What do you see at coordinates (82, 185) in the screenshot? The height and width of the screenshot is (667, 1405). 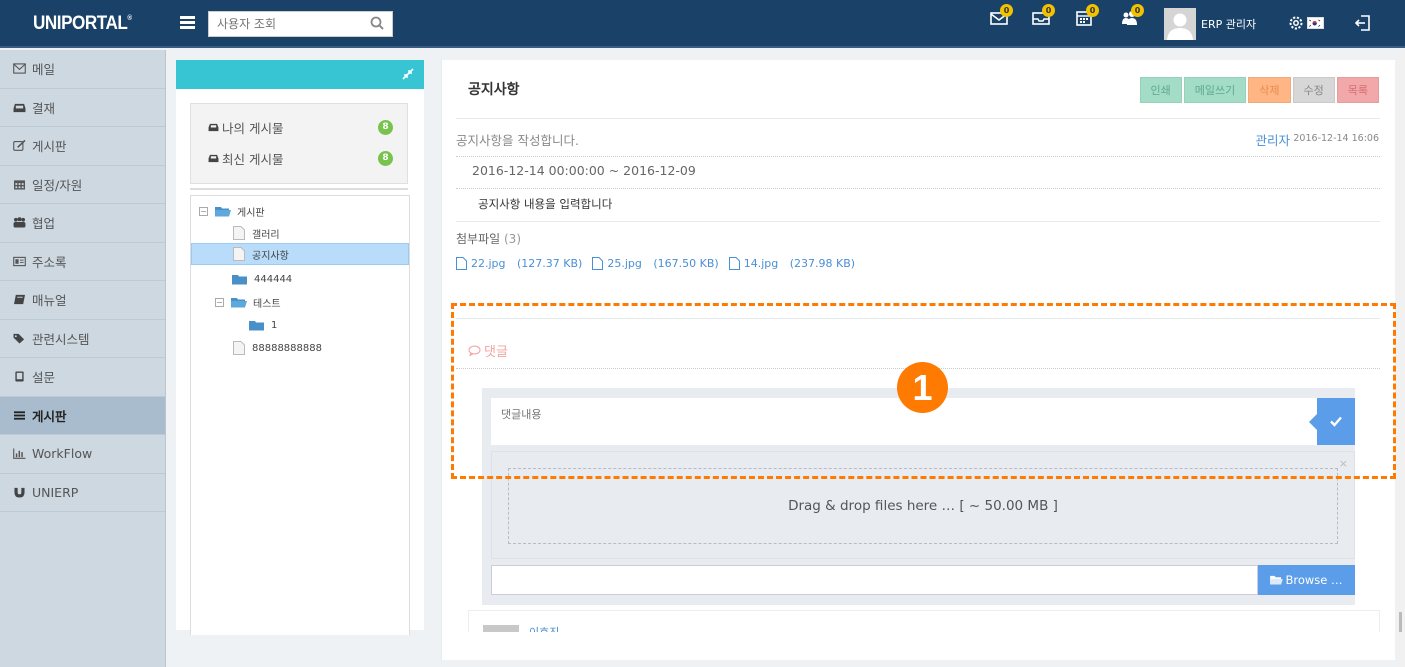 I see `sidebar-item-schedule: 일정/자원` at bounding box center [82, 185].